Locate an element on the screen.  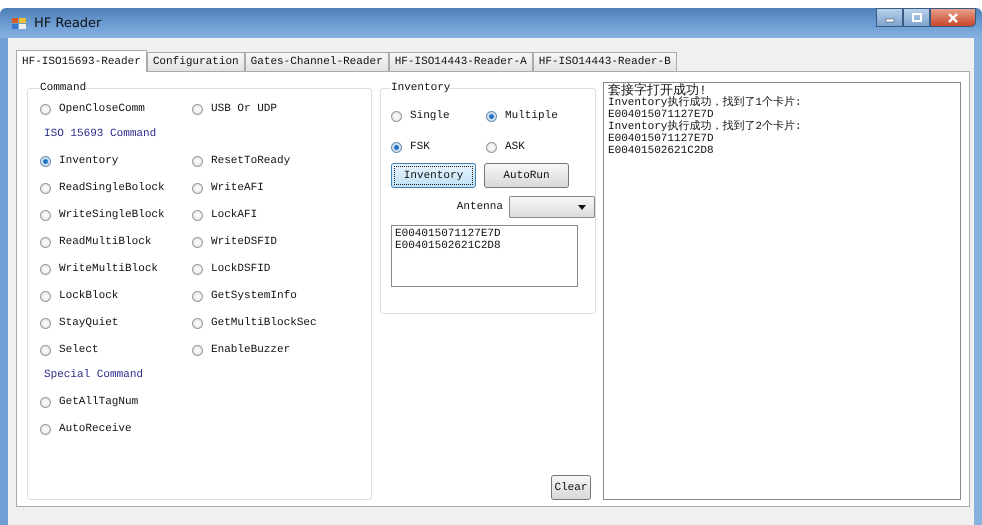
tab: HF-ISO14443-Reader-B is located at coordinates (604, 61).